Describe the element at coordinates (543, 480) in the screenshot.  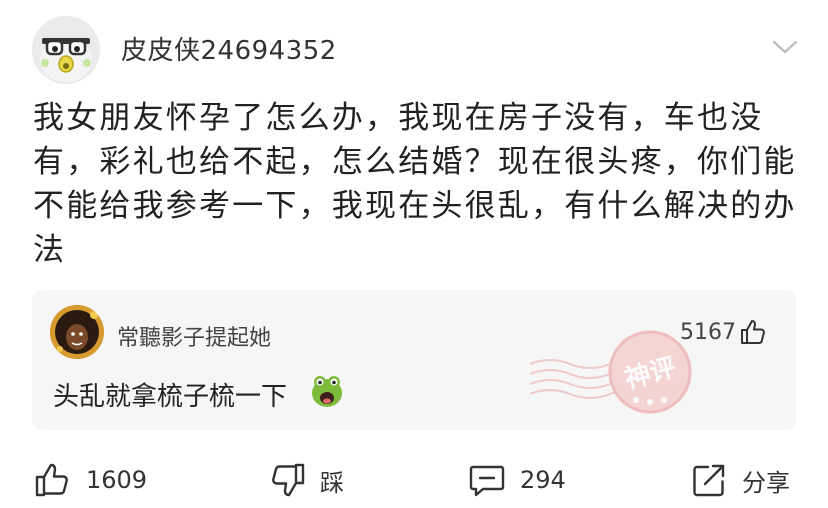
I see `comment-count: 294` at that location.